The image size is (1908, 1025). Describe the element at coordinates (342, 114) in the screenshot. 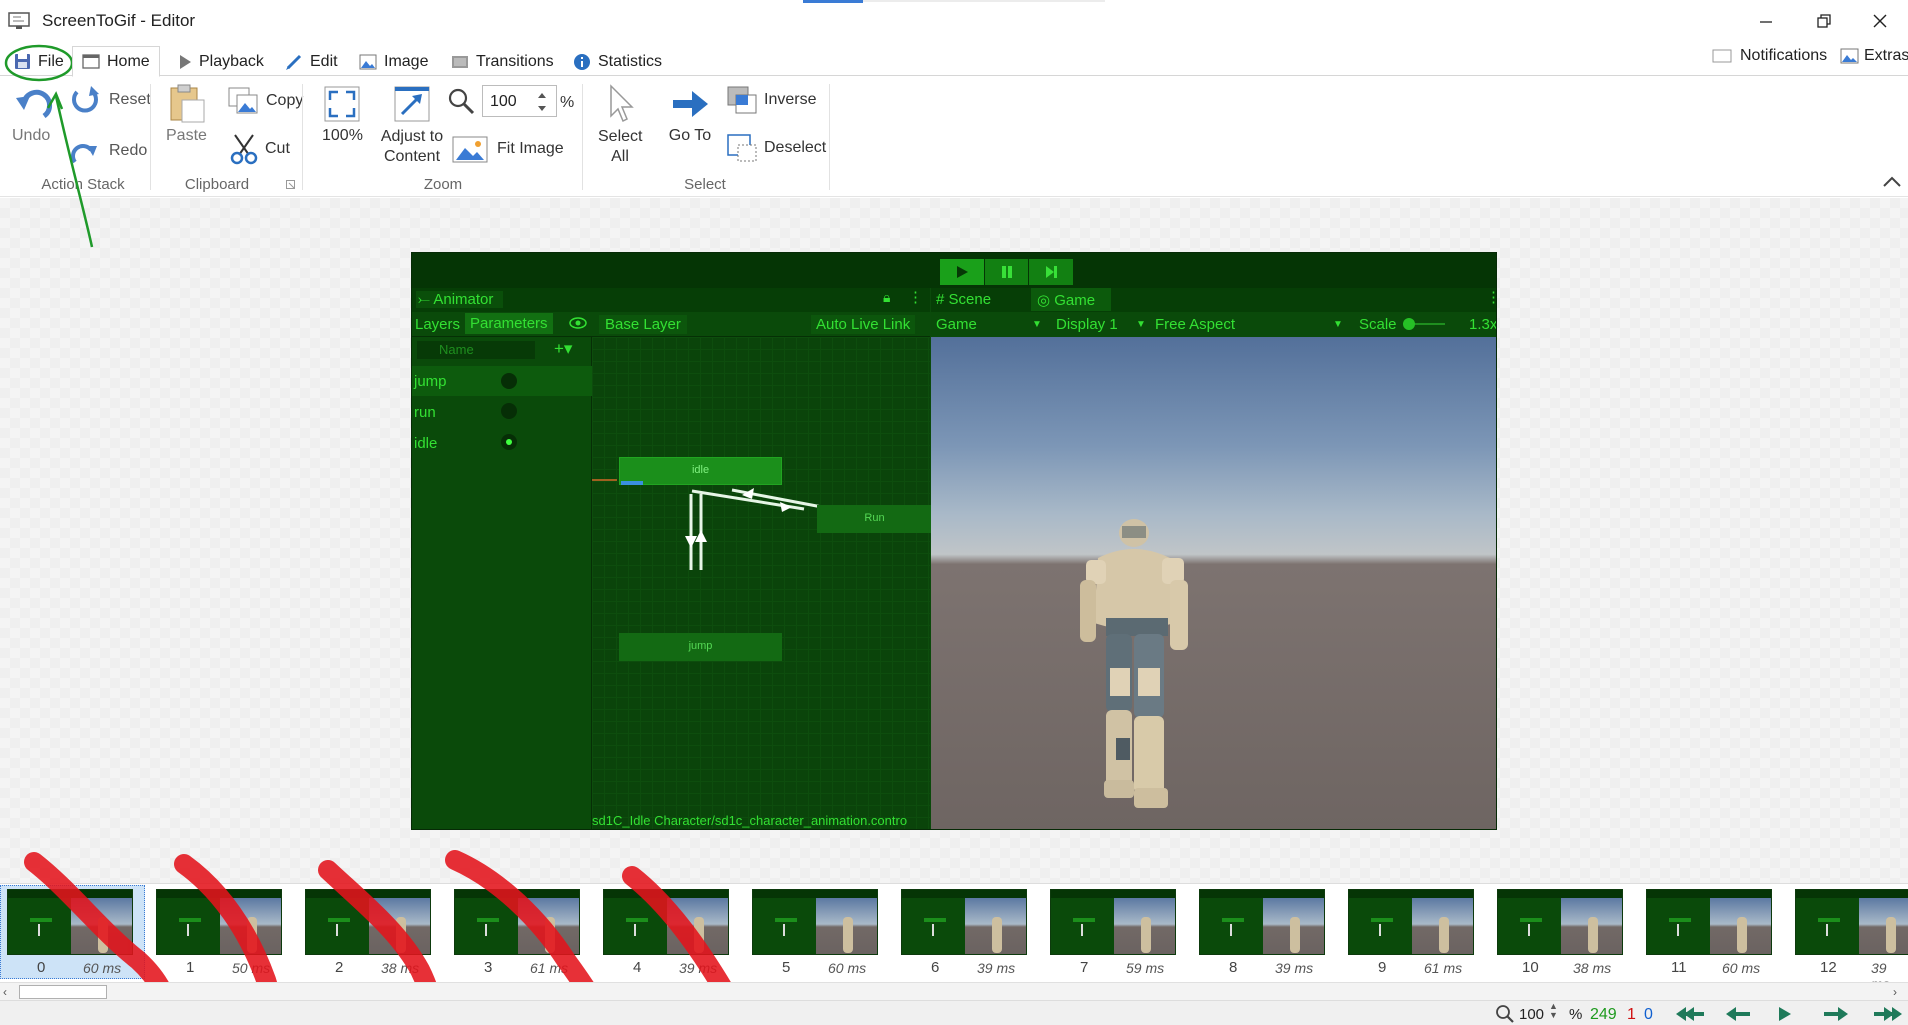

I see `zoom-100-button: 100%` at that location.